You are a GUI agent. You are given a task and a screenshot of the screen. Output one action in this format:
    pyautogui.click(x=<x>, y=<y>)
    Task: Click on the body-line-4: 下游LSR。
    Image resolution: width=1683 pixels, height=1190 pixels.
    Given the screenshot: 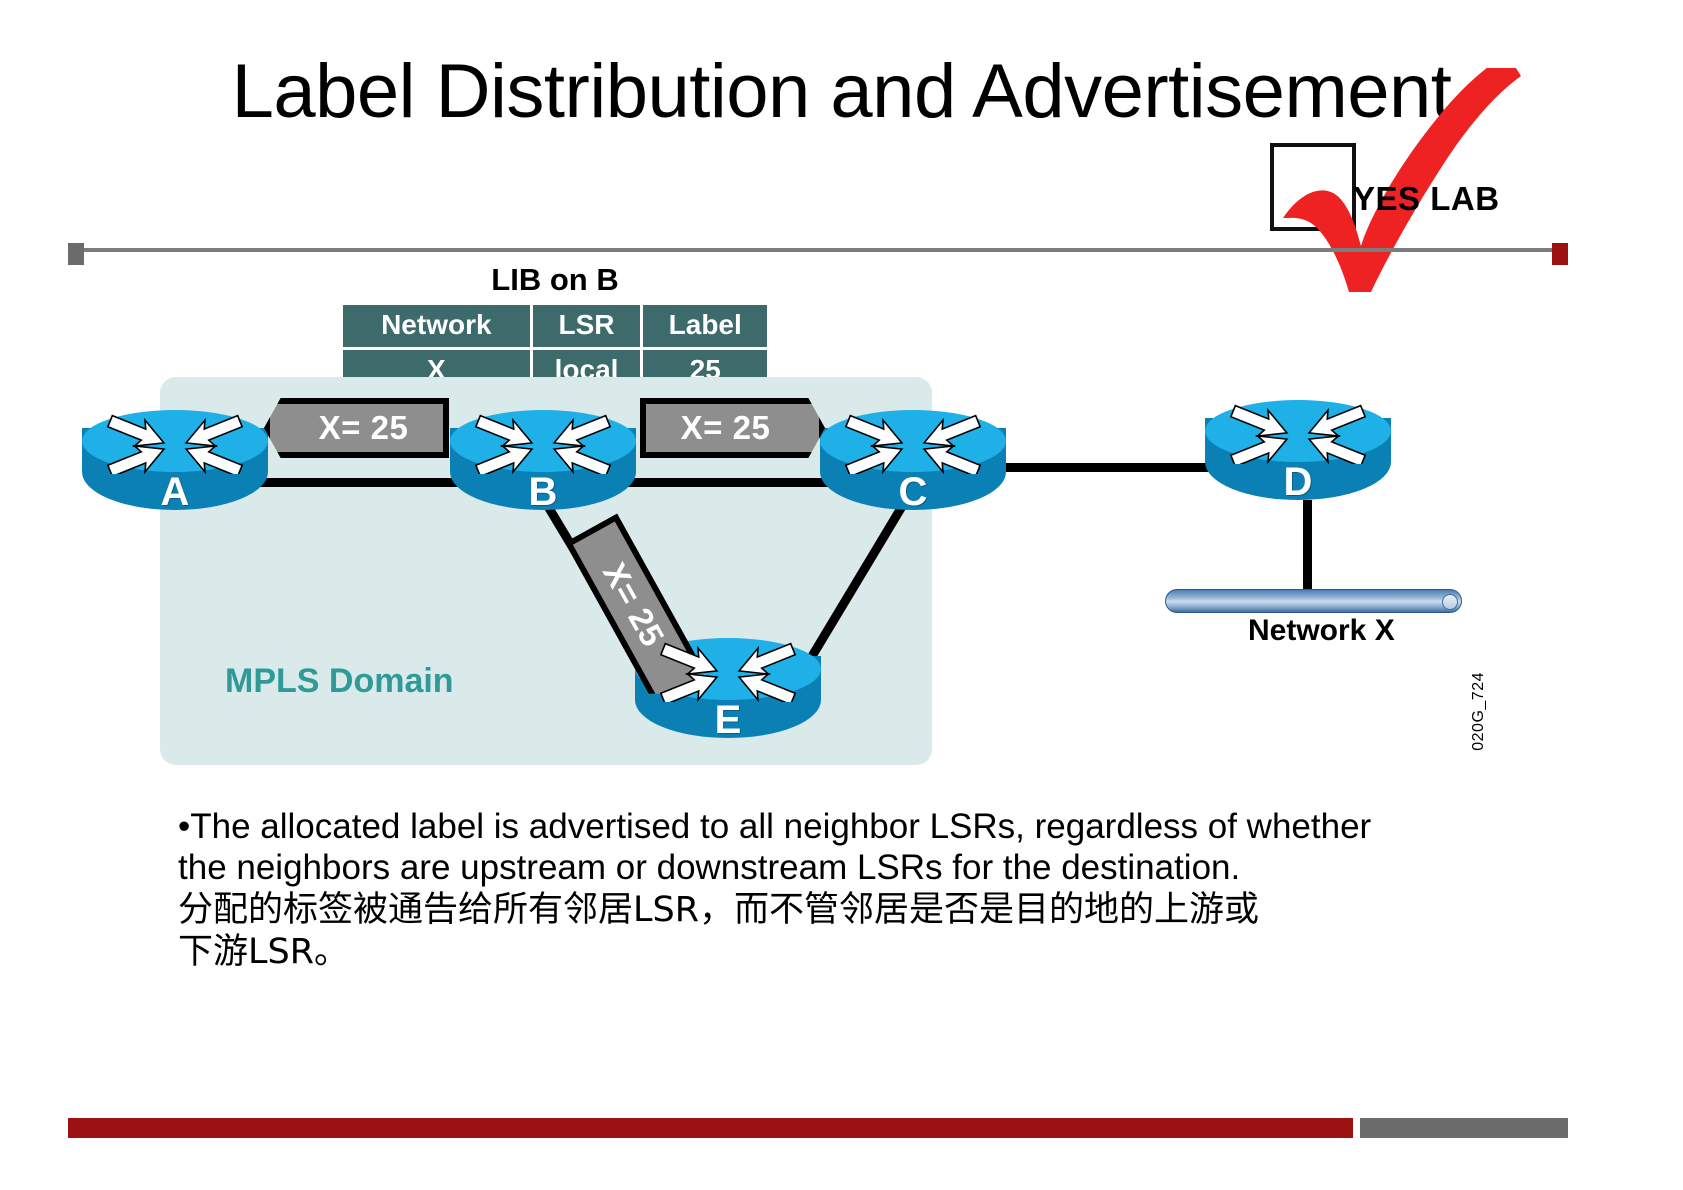 What is the action you would take?
    pyautogui.click(x=264, y=952)
    